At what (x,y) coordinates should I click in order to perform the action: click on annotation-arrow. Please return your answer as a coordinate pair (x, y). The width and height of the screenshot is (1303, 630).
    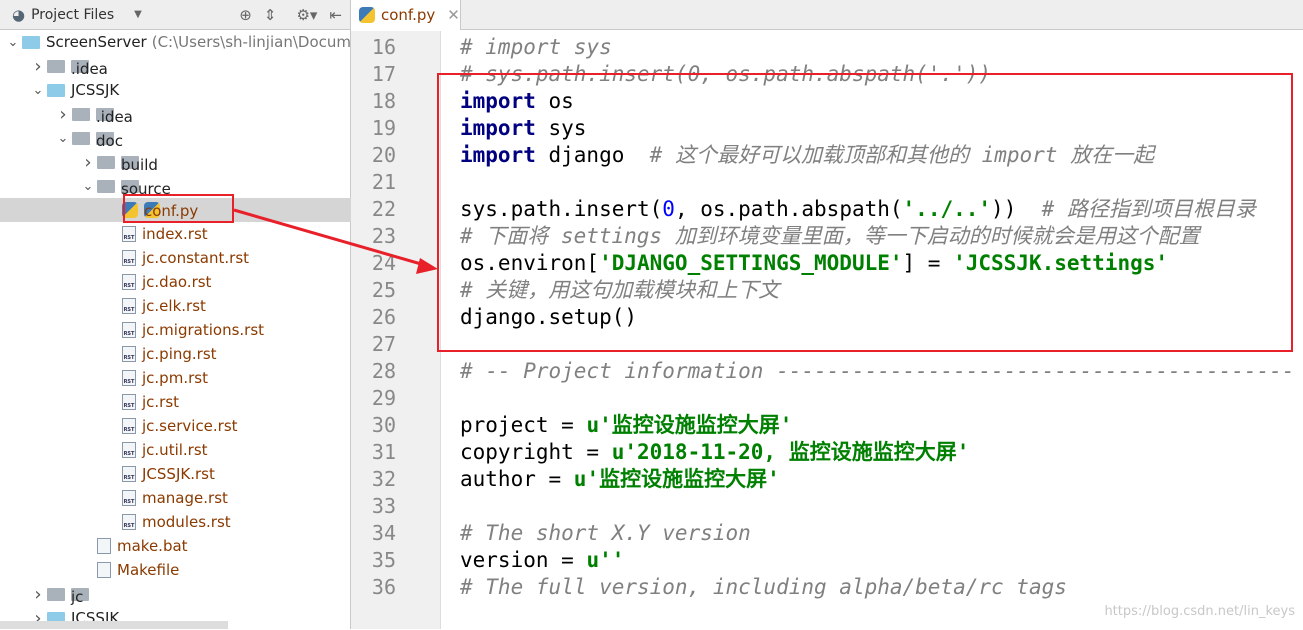
    Looking at the image, I should click on (335, 241).